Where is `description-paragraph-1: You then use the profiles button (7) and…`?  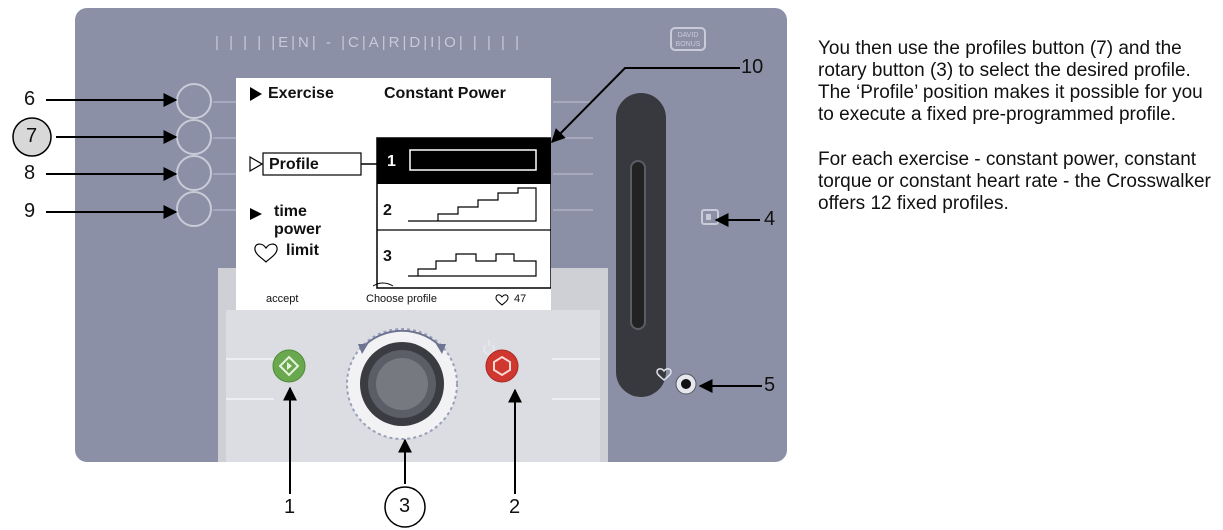
description-paragraph-1: You then use the profiles button (7) and… is located at coordinates (1010, 81).